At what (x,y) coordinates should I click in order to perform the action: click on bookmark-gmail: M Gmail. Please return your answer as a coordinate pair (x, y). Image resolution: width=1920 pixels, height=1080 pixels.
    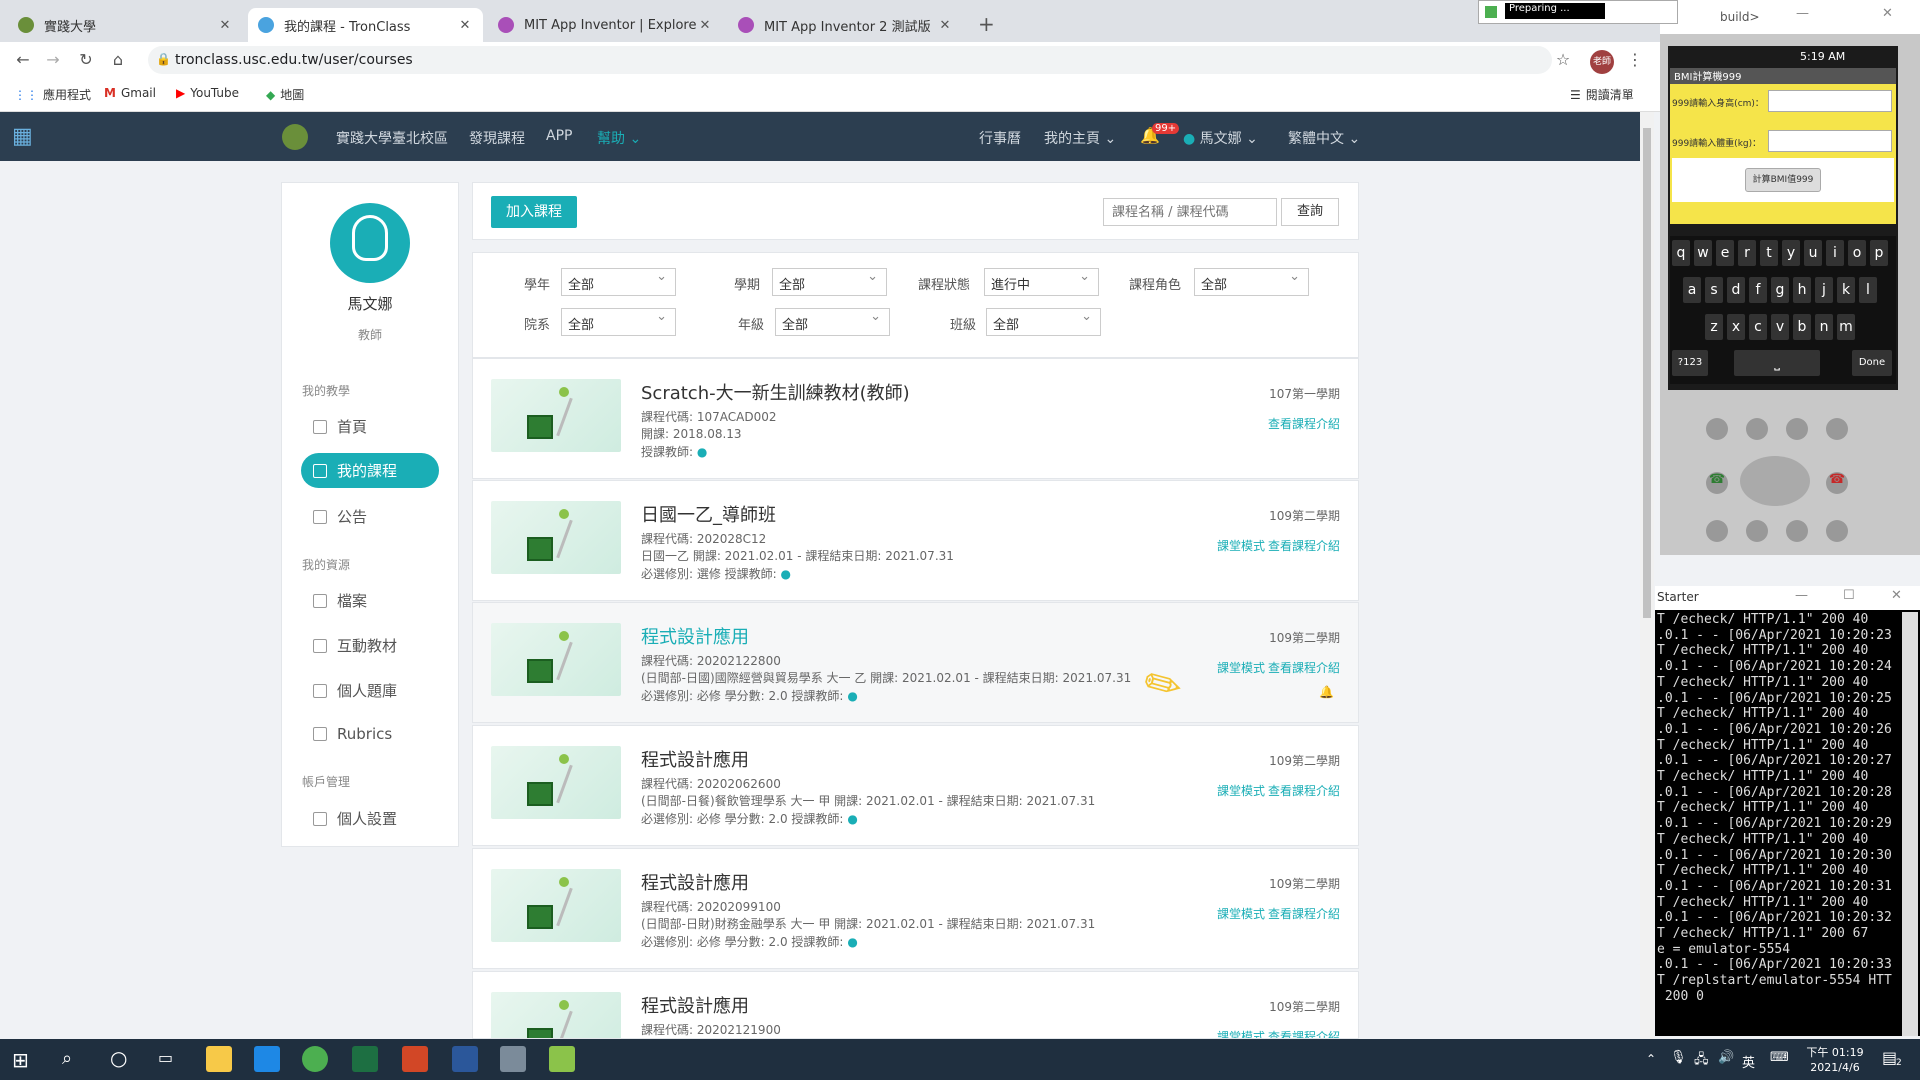
    Looking at the image, I should click on (130, 93).